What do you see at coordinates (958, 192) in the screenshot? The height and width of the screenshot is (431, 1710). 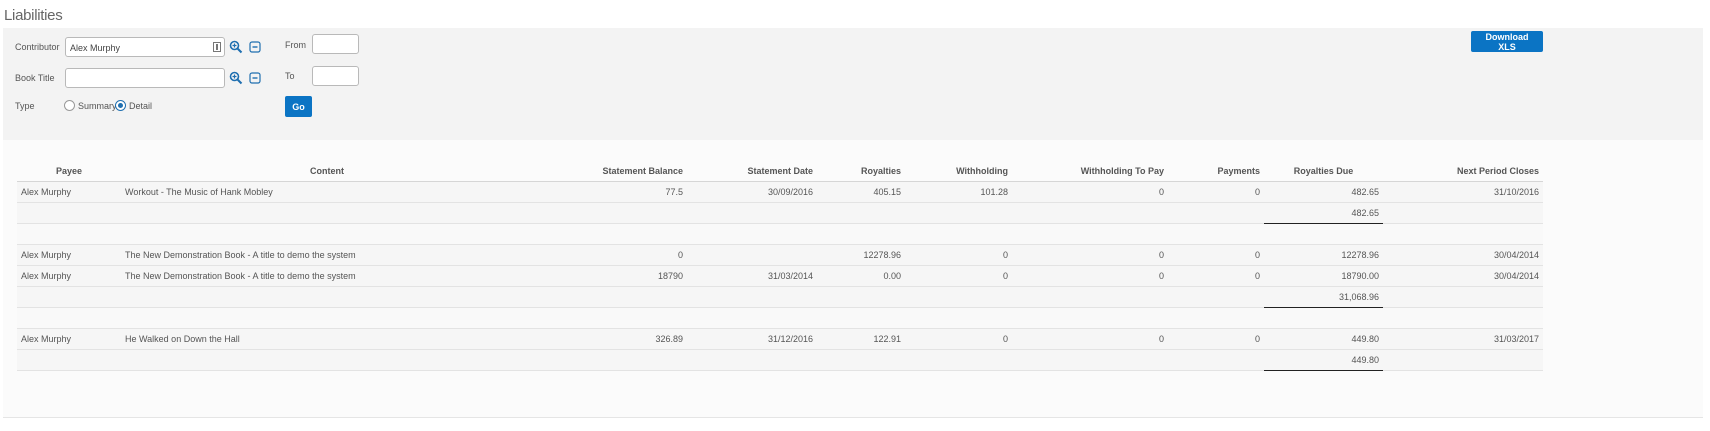 I see `cell-withholding: 101.28` at bounding box center [958, 192].